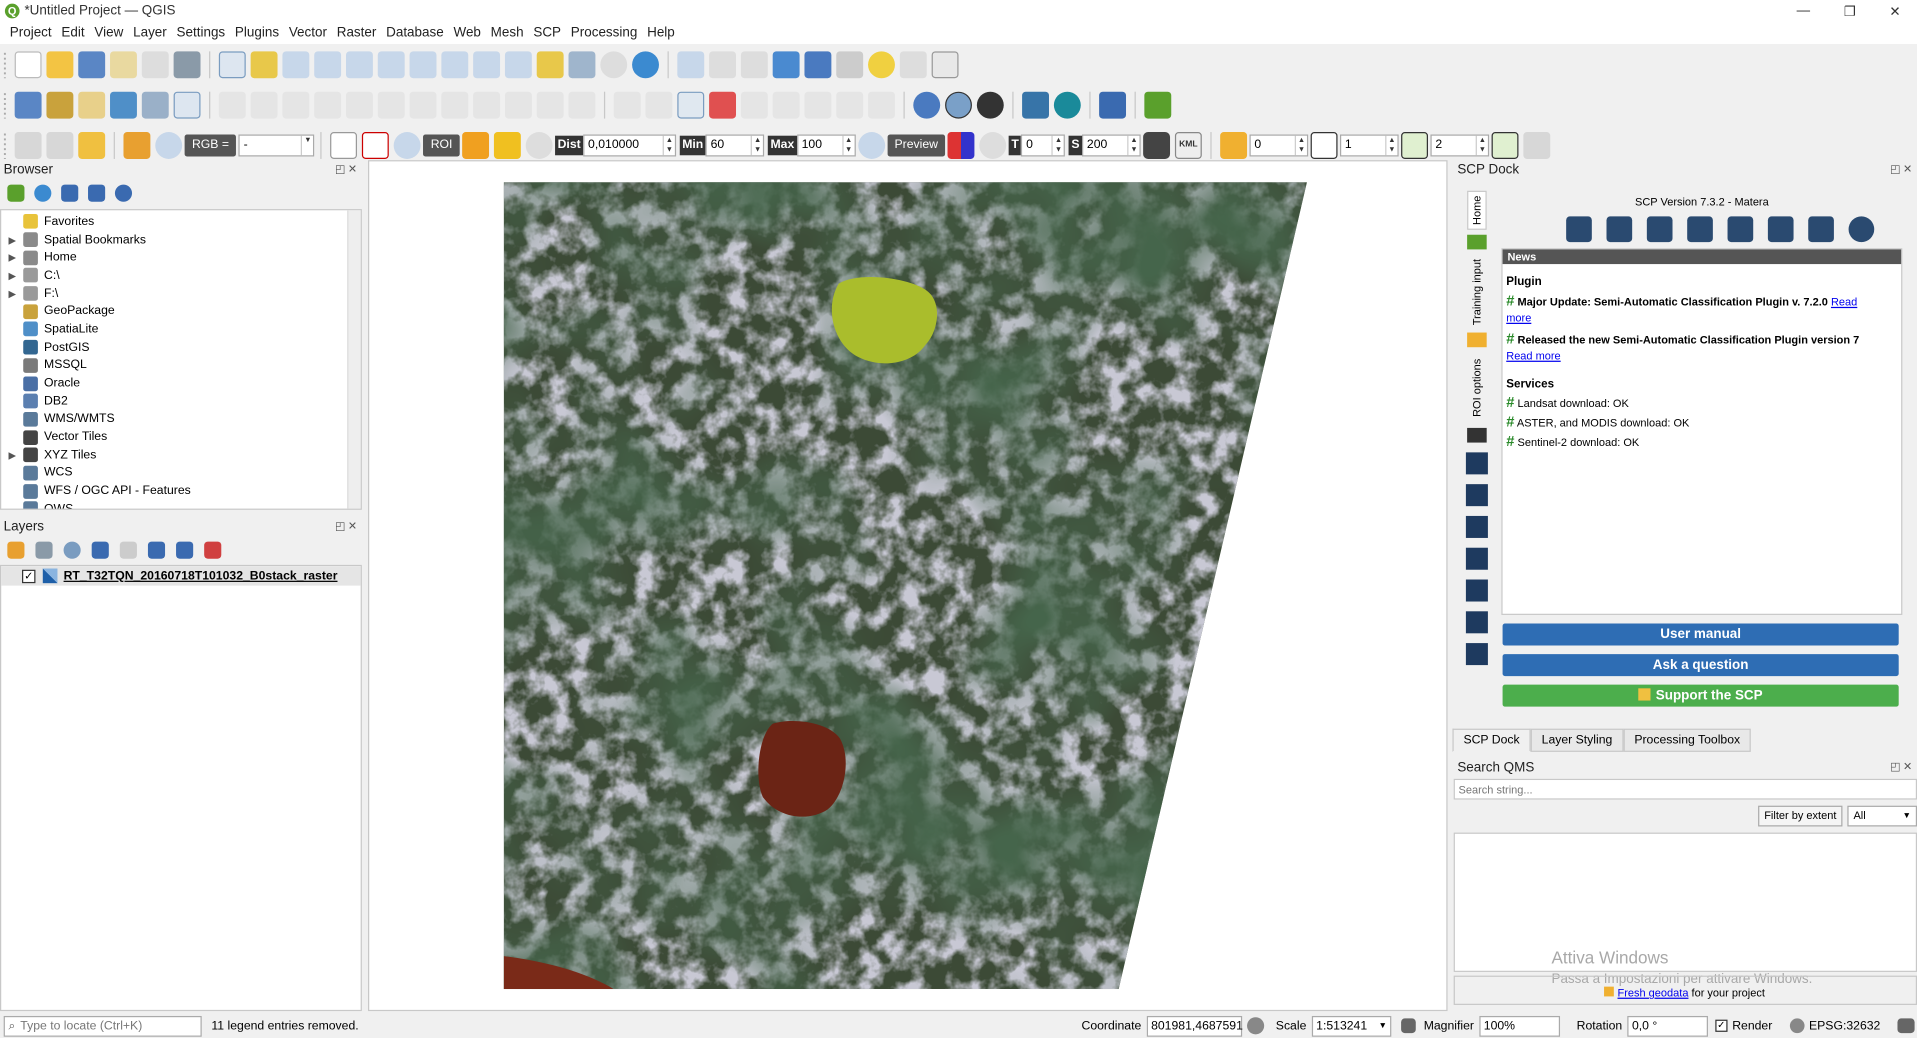 The height and width of the screenshot is (1038, 1917). Describe the element at coordinates (1067, 104) in the screenshot. I see `plugins-manager-icon` at that location.